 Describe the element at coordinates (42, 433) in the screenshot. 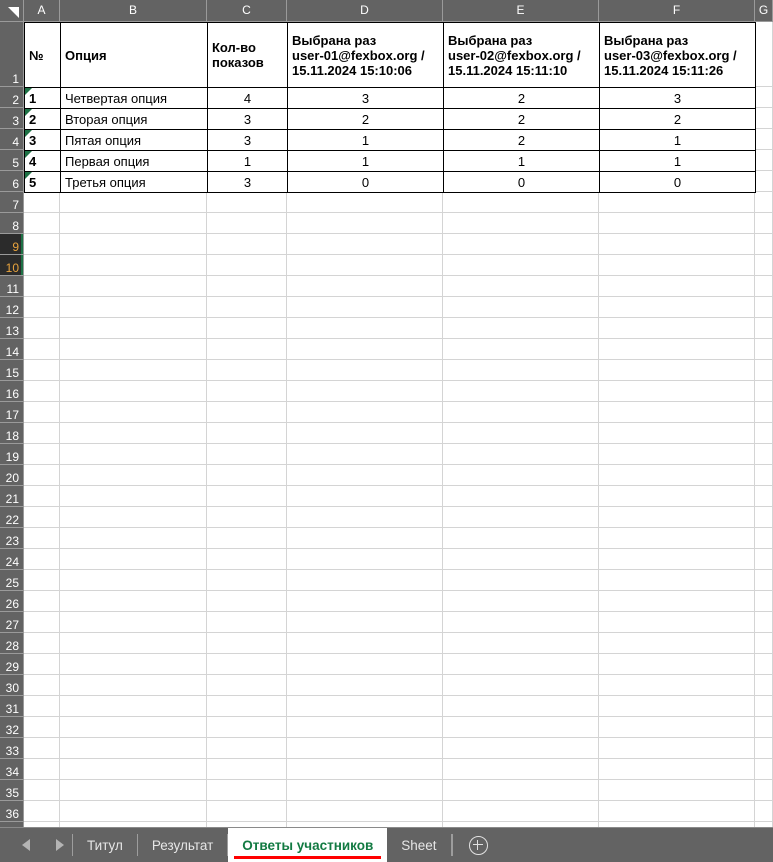

I see `grid-cell-a18` at that location.